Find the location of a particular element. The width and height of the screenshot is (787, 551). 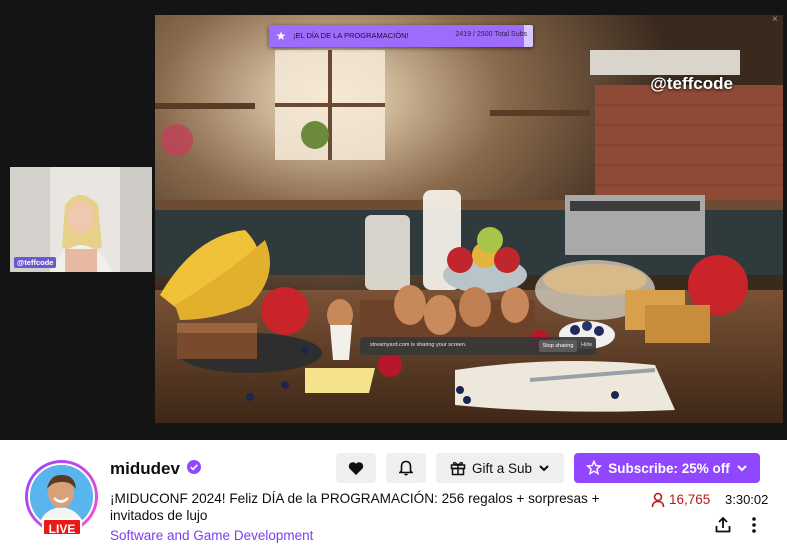

star-icon: ★ is located at coordinates (281, 36).